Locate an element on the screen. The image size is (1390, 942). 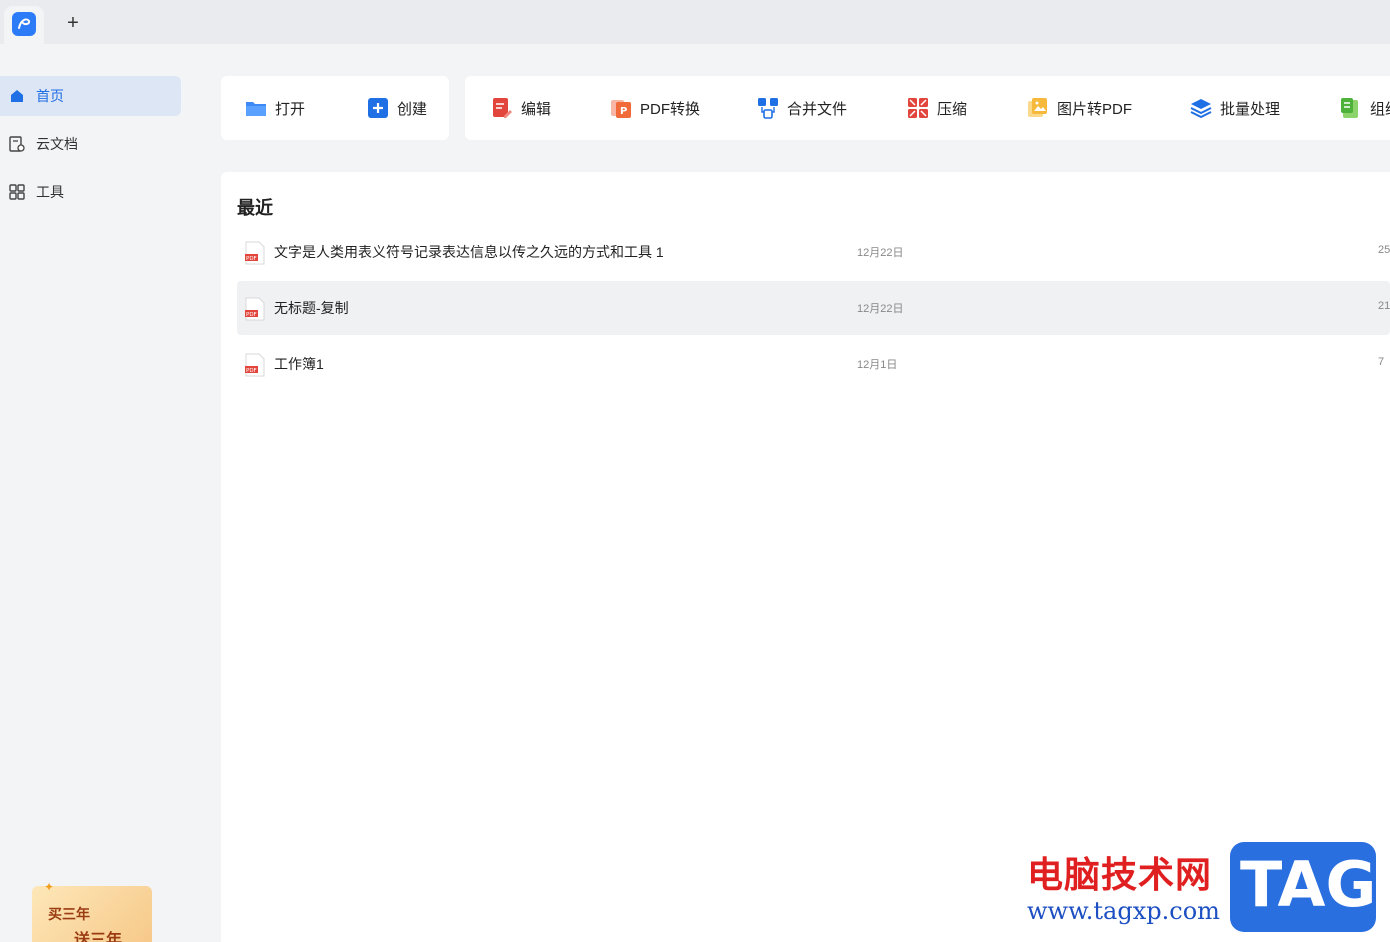
merge-files-label: 合并文件 is located at coordinates (817, 109).